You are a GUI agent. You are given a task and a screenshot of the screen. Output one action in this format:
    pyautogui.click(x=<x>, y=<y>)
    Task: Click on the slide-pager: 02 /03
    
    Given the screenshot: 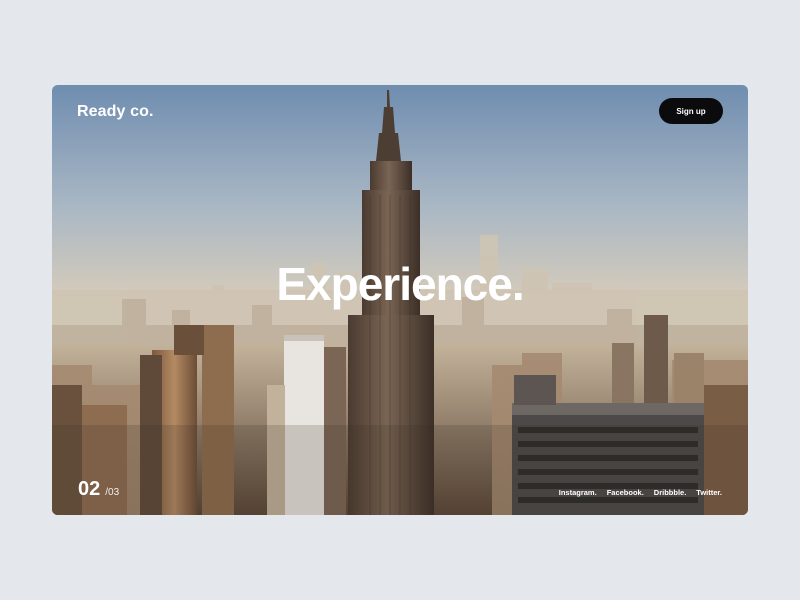 What is the action you would take?
    pyautogui.click(x=98, y=489)
    